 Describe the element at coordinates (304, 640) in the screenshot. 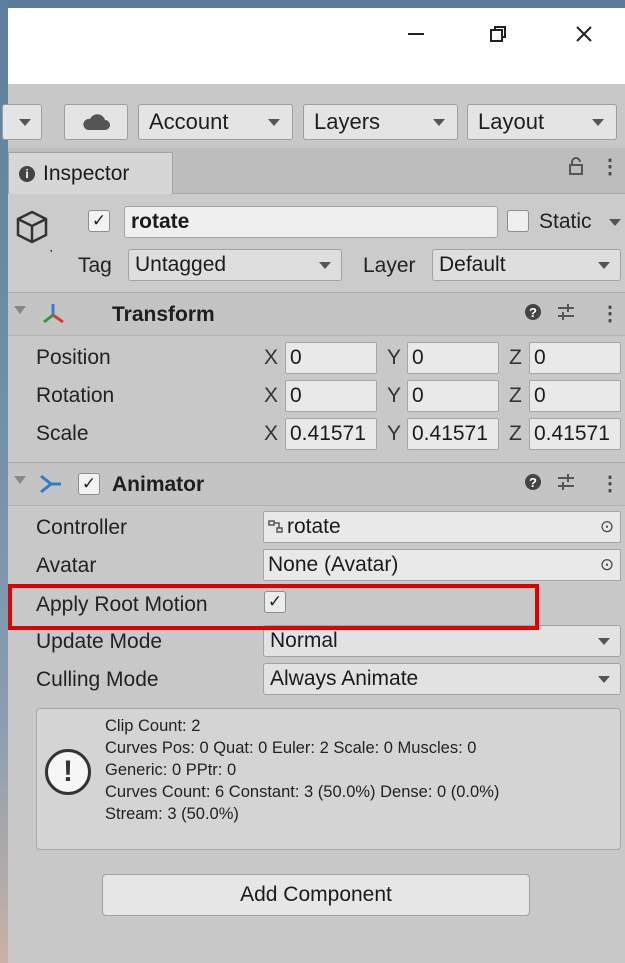

I see `update-mode-value: Normal` at that location.